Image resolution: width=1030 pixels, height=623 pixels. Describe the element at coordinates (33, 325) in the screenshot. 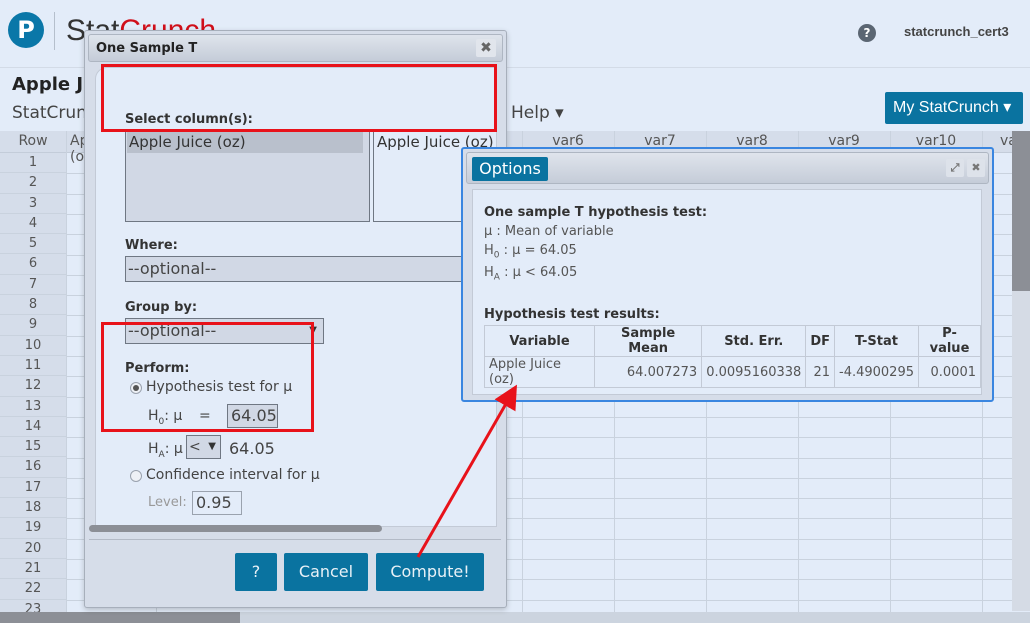

I see `row-number: 9` at that location.